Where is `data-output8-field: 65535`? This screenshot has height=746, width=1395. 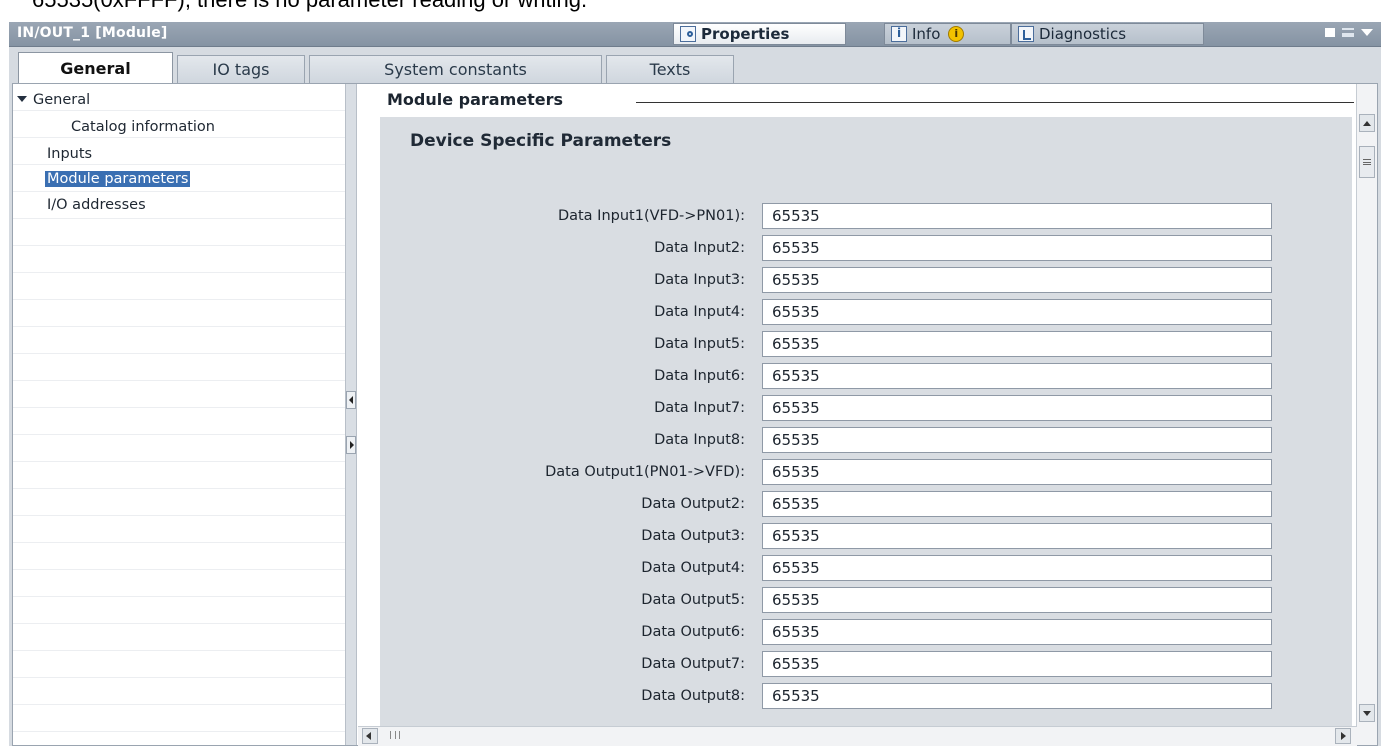 data-output8-field: 65535 is located at coordinates (1017, 696).